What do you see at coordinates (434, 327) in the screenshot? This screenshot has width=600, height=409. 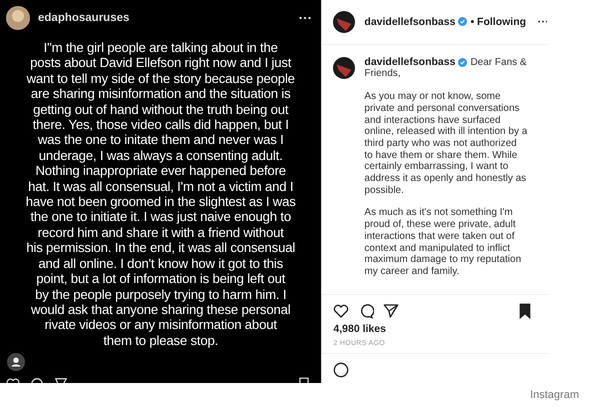 I see `like-count: 4,980 likes` at bounding box center [434, 327].